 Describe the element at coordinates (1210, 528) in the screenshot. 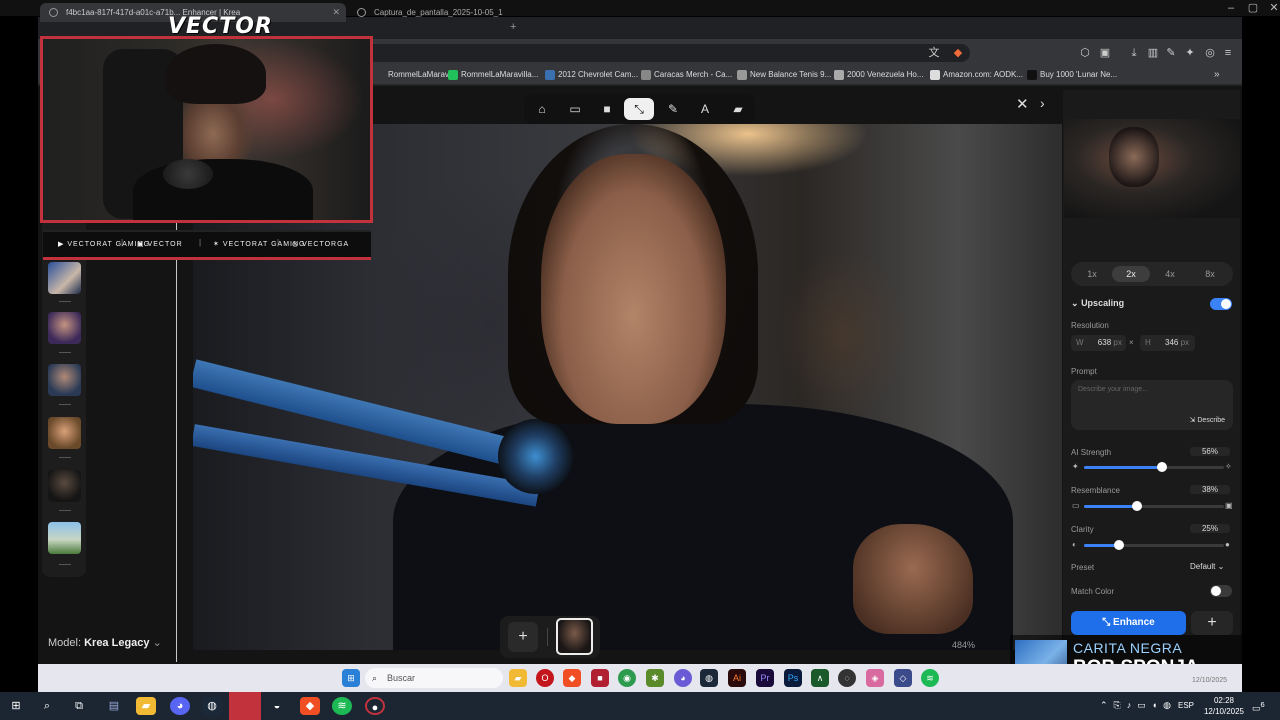

I see `clarity-value: 25%` at that location.